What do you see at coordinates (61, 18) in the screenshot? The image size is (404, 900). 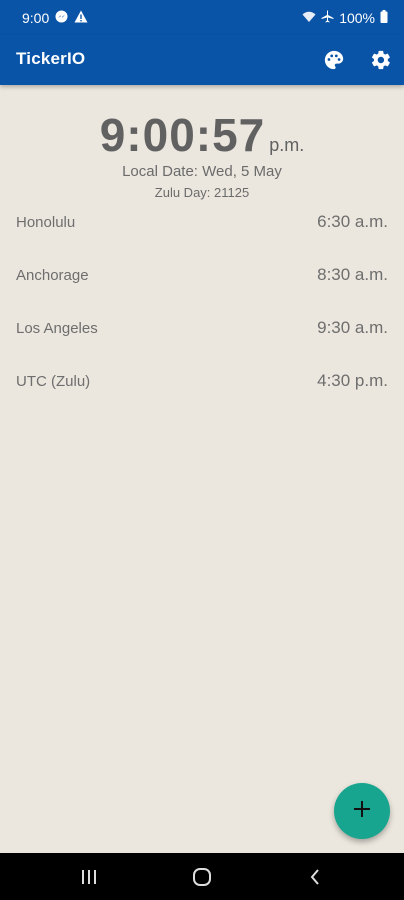 I see `messenger-icon` at bounding box center [61, 18].